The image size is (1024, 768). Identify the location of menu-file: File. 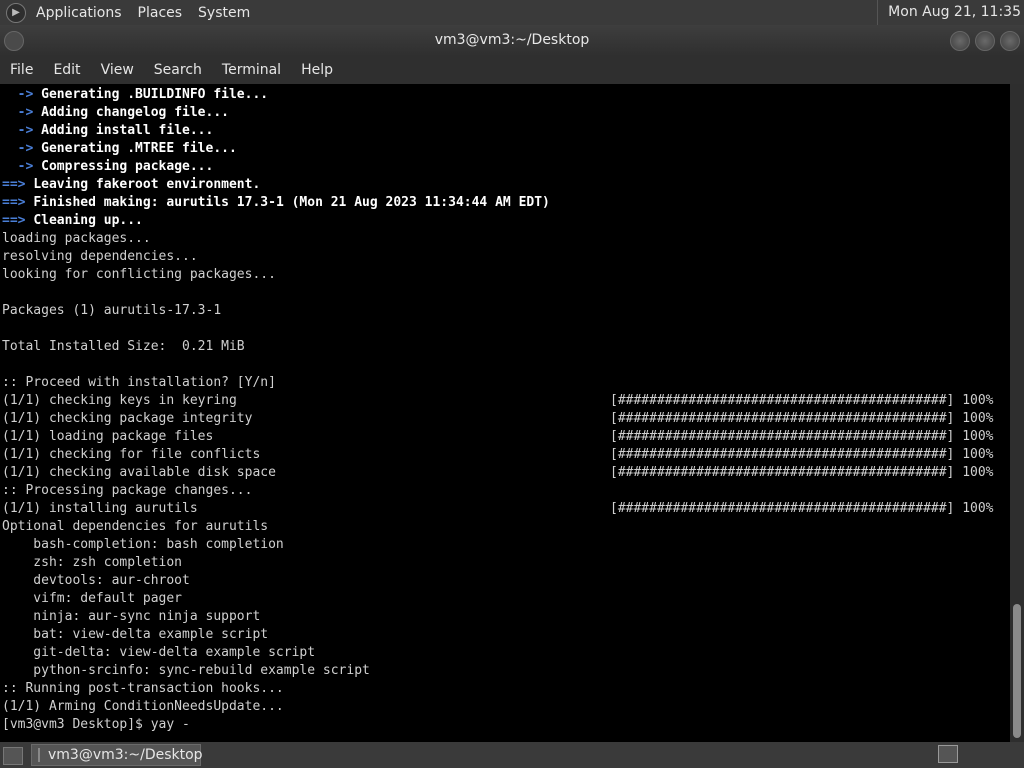
(21, 70).